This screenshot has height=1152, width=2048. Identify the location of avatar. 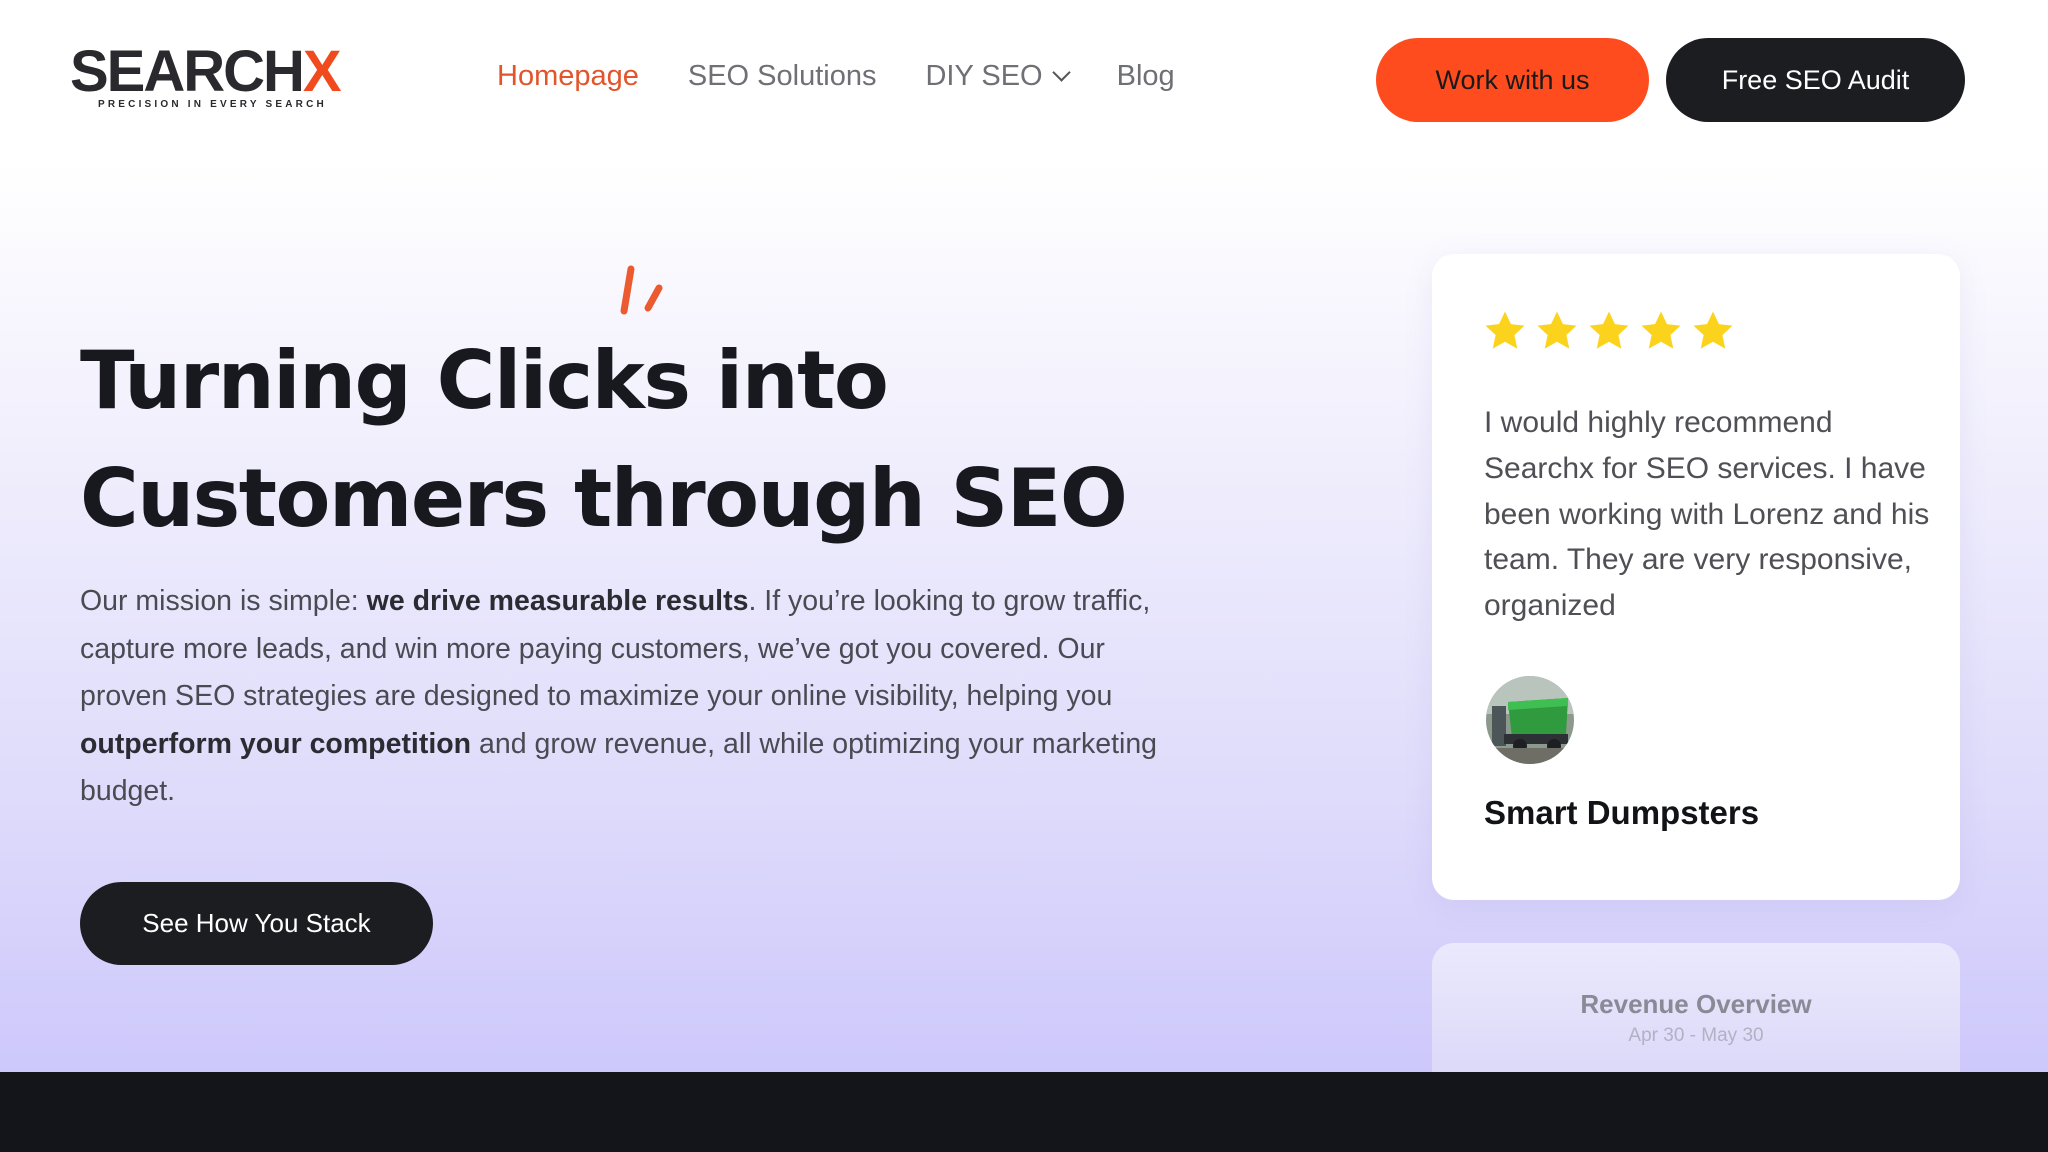
(1530, 720).